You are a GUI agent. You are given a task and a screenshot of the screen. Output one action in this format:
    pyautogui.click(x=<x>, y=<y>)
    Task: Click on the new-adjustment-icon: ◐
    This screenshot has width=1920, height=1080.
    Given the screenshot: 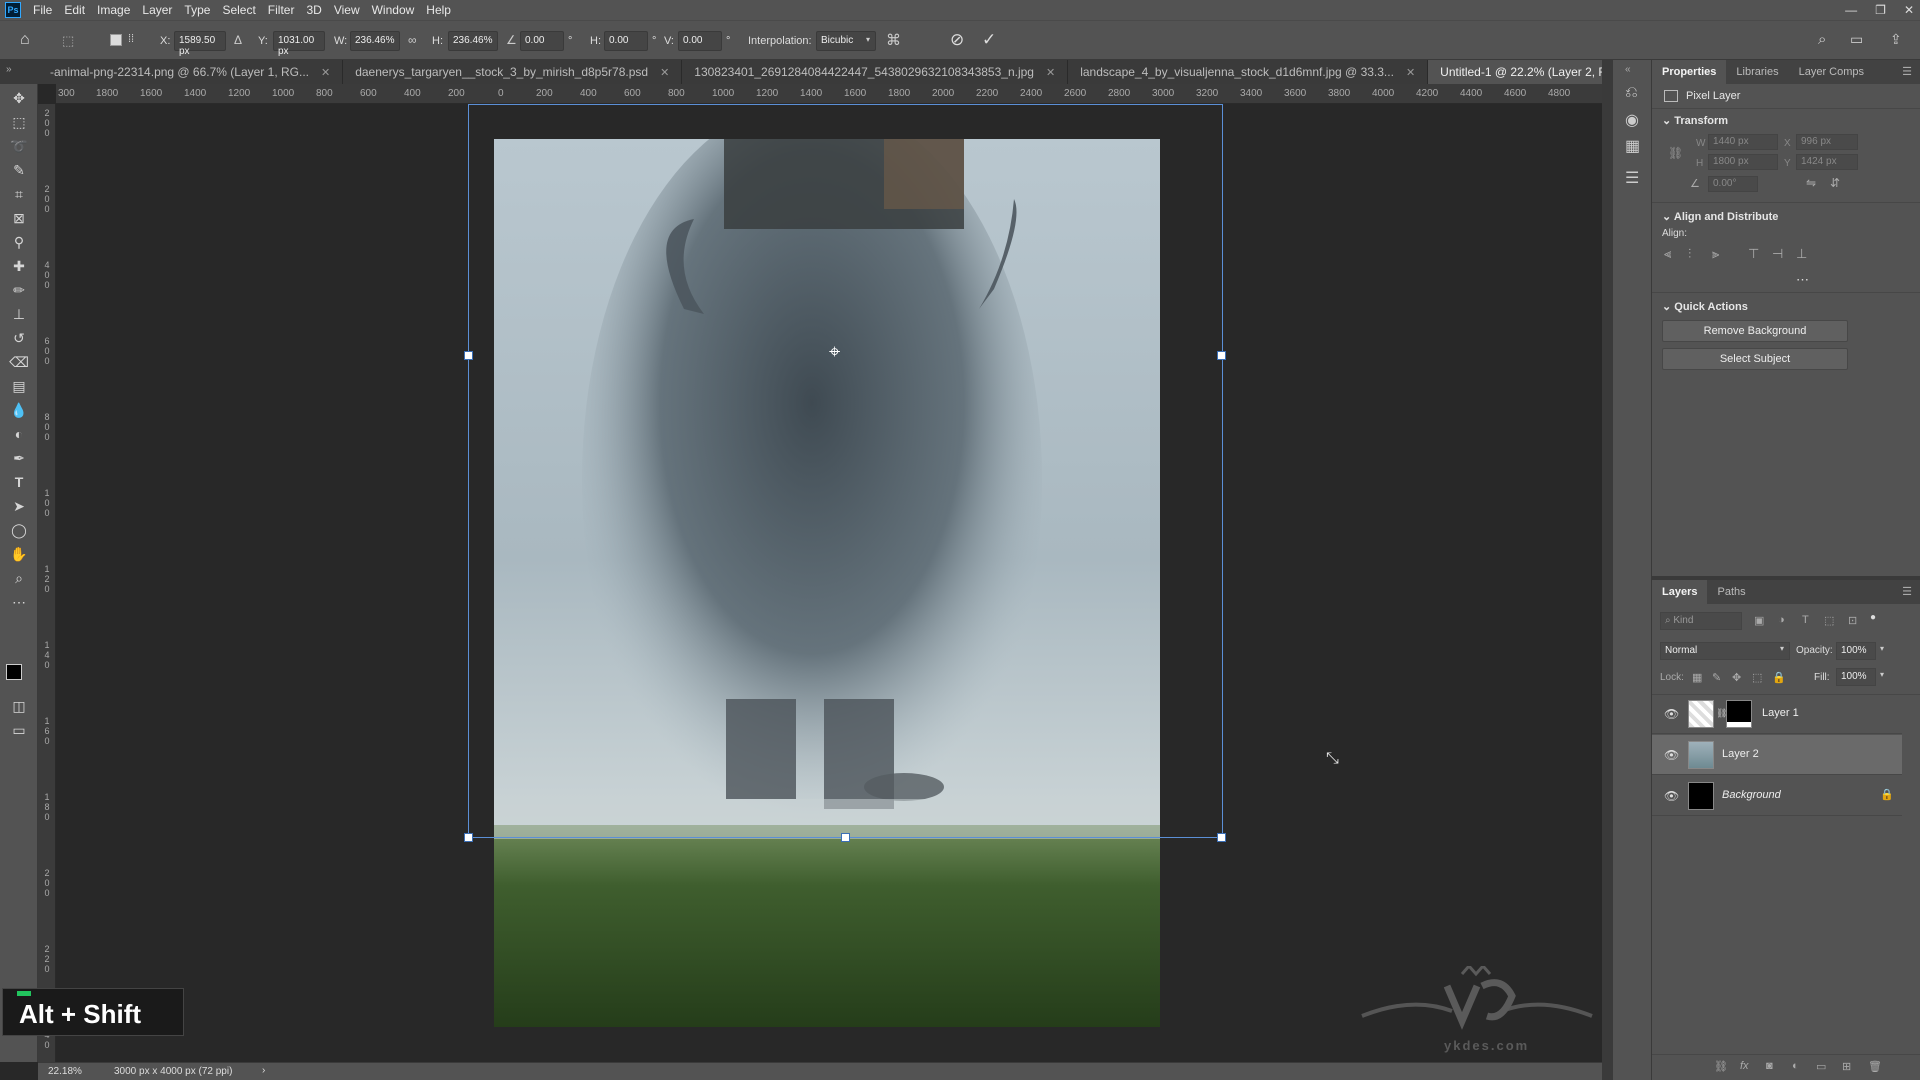 What is the action you would take?
    pyautogui.click(x=1795, y=1066)
    